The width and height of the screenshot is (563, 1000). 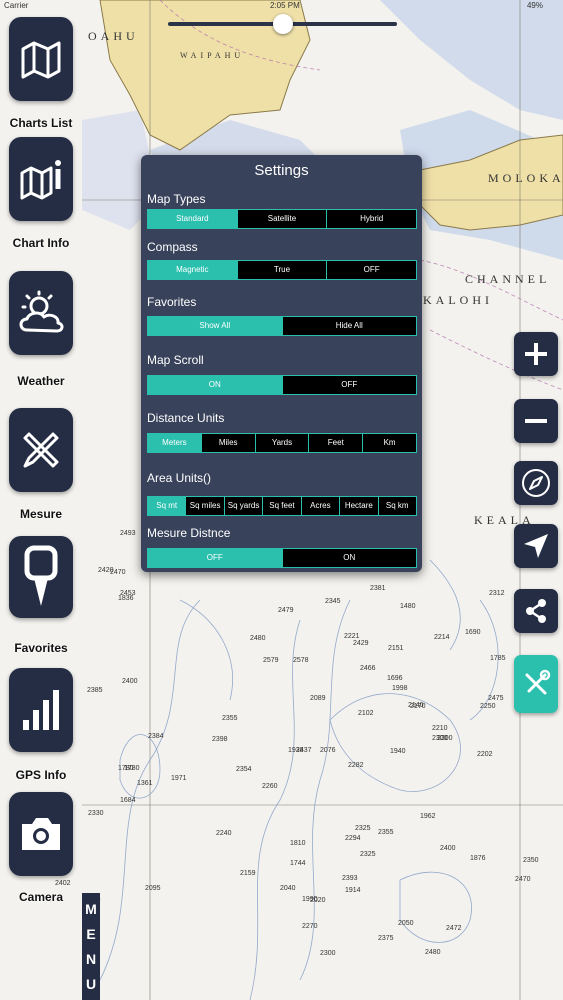 I want to click on depth-sounding: 2345, so click(x=333, y=601).